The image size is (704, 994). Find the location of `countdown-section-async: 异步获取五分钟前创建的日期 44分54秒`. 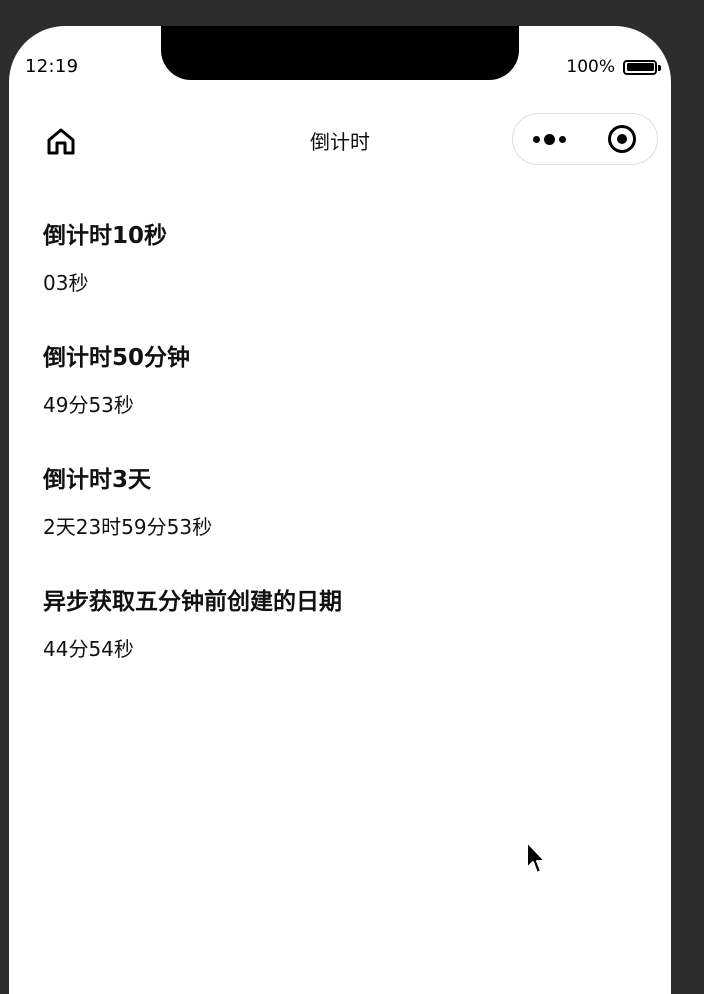

countdown-section-async: 异步获取五分钟前创建的日期 44分54秒 is located at coordinates (343, 645).